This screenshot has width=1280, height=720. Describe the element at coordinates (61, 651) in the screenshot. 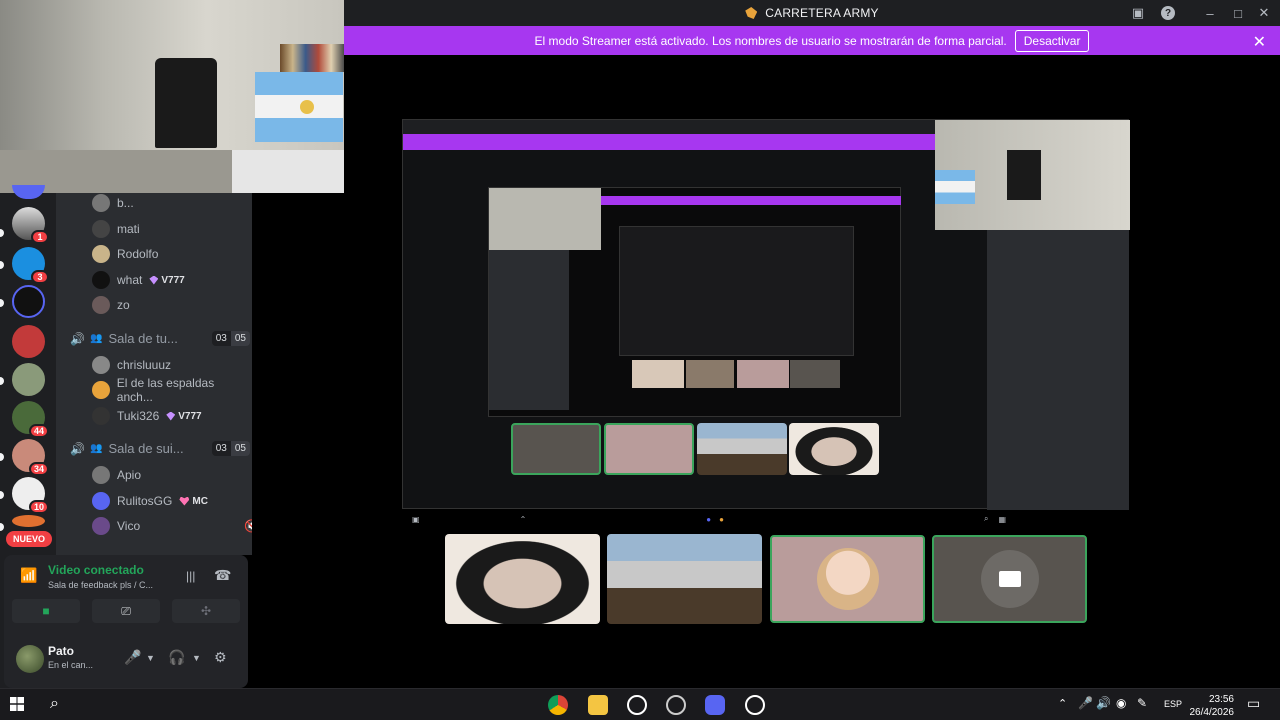

I see `username: Pato` at that location.